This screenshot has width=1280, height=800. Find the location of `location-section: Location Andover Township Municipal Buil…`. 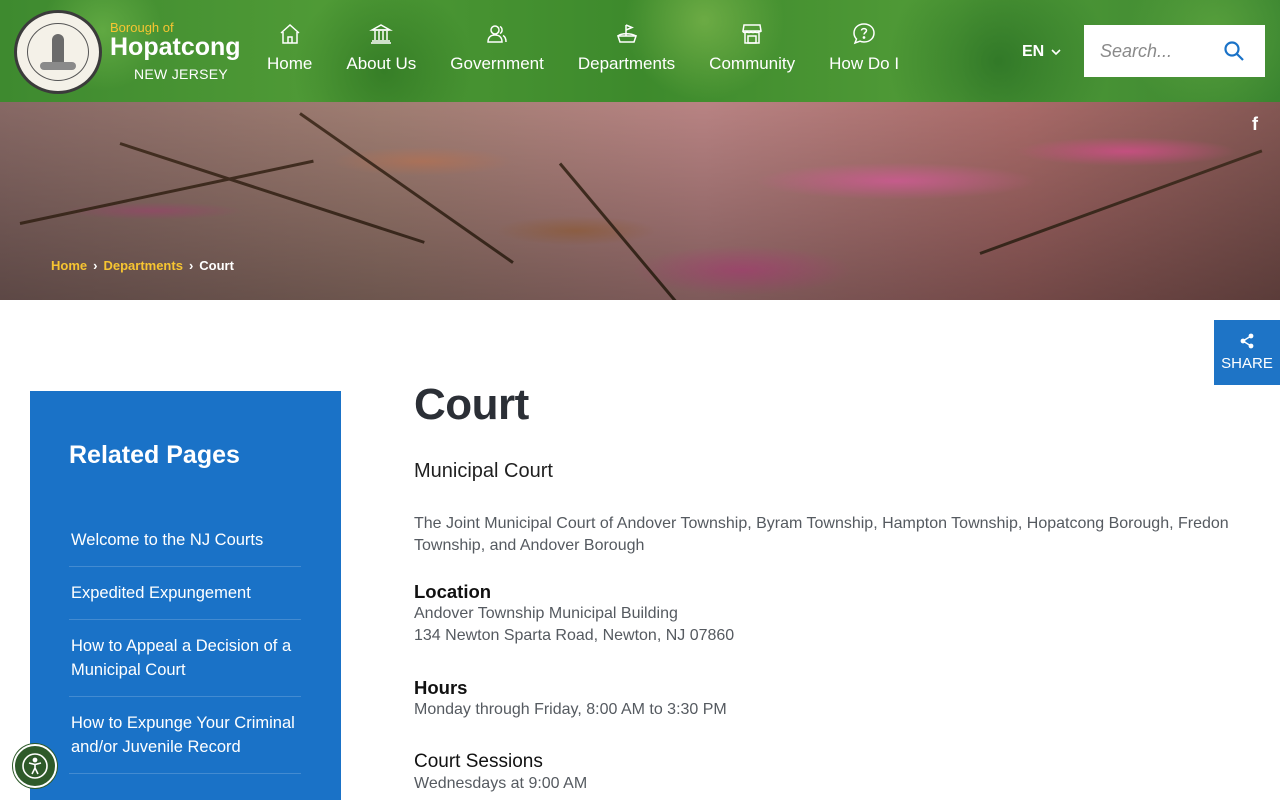

location-section: Location Andover Township Municipal Buil… is located at coordinates (839, 614).